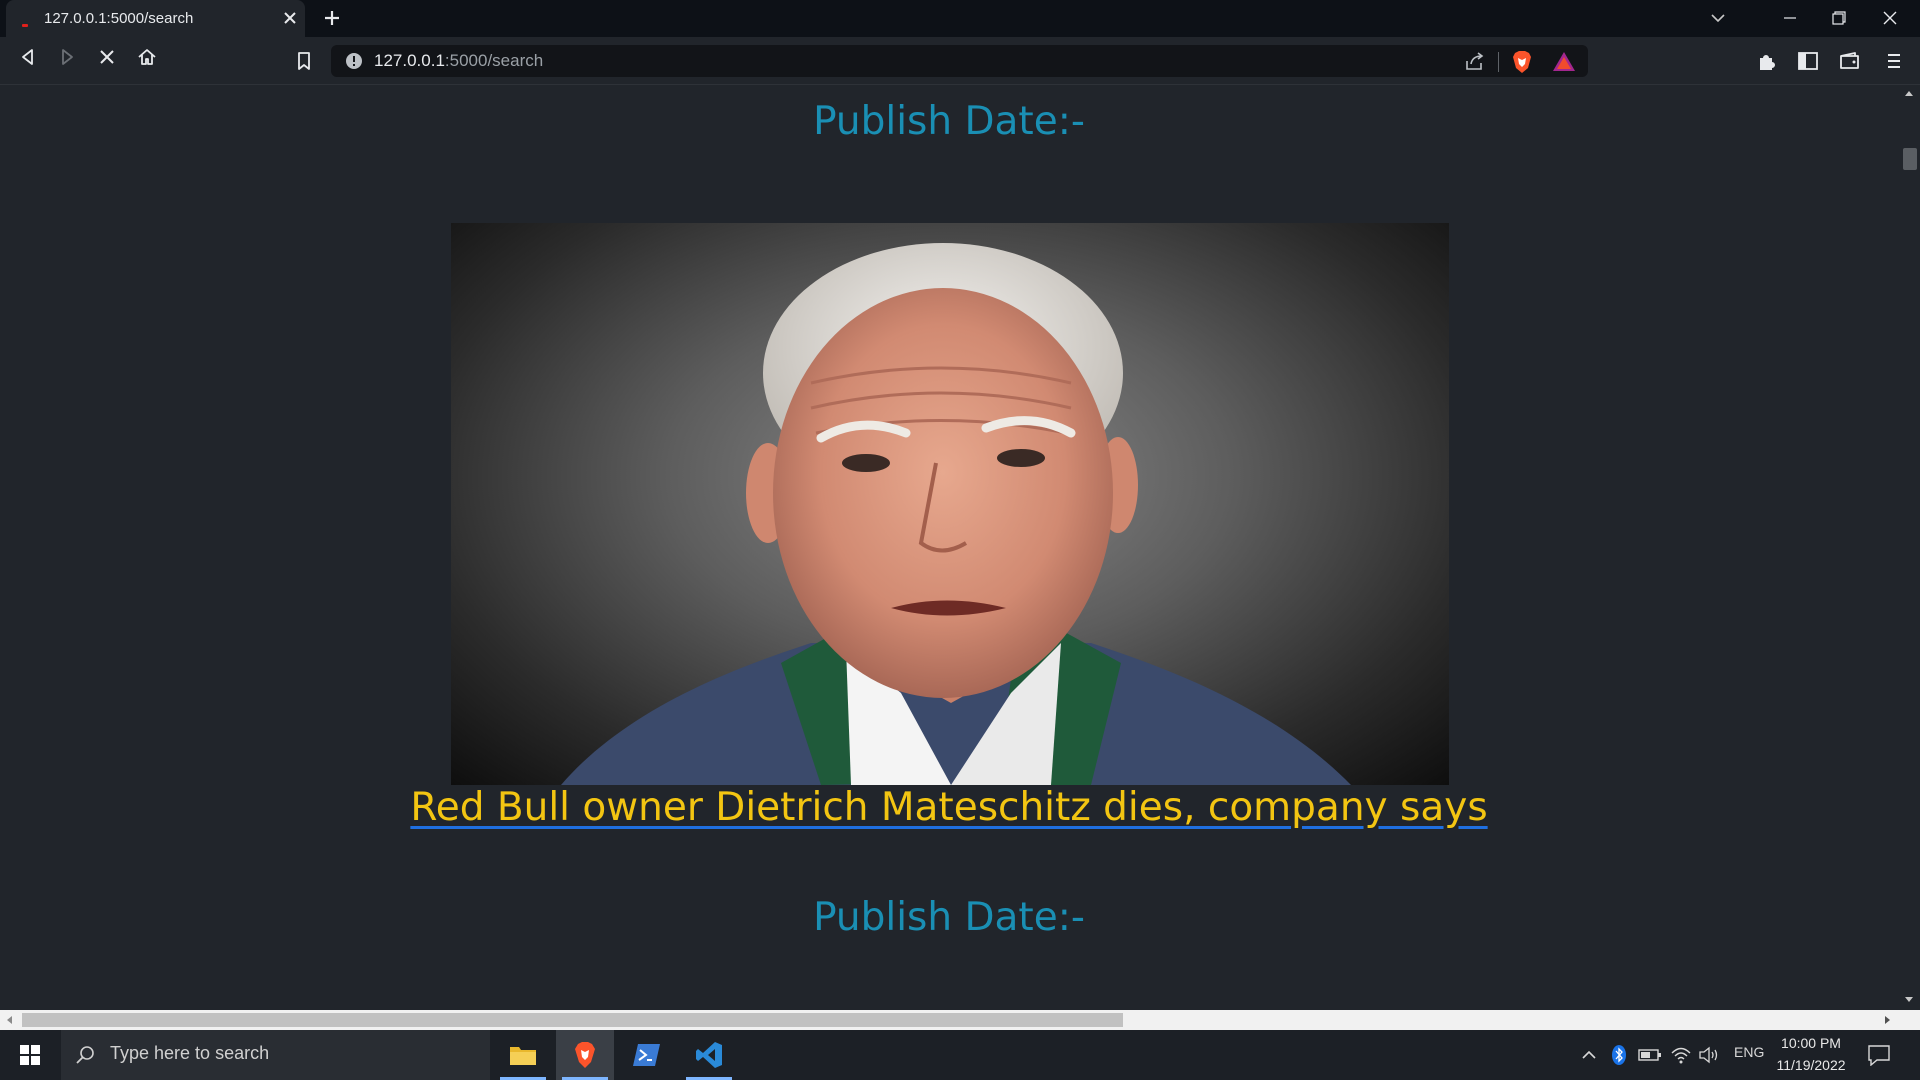 Image resolution: width=1920 pixels, height=1080 pixels. Describe the element at coordinates (572, 1020) in the screenshot. I see `horizontal-scroll-thumb` at that location.